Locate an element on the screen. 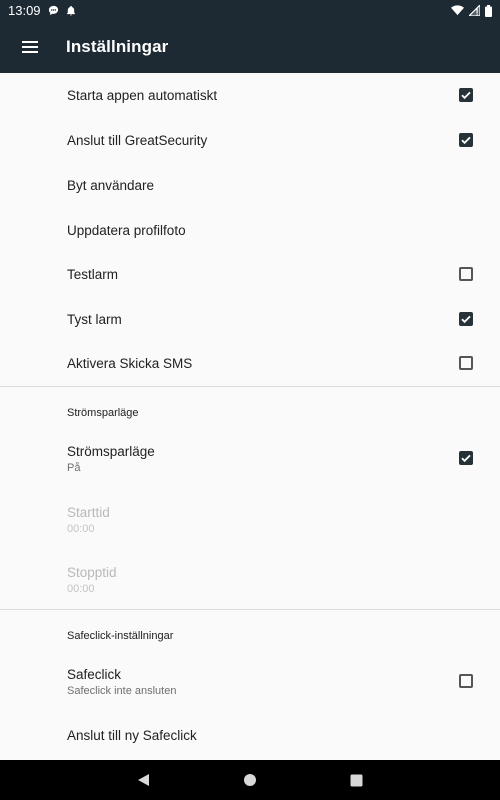  setting-safeclick: Safeclick Safeclick inte ansluten is located at coordinates (250, 681).